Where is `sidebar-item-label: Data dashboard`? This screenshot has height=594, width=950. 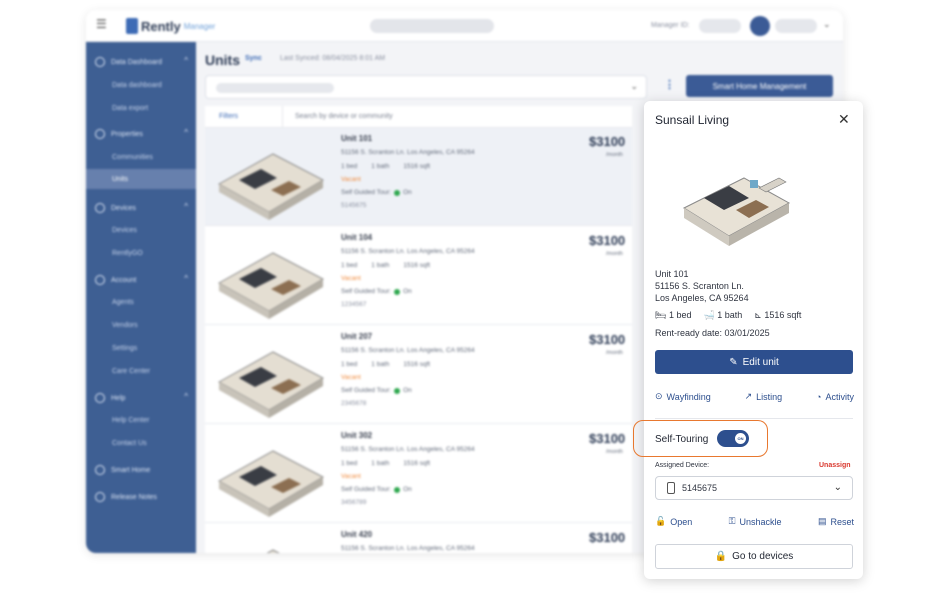
sidebar-item-label: Data dashboard is located at coordinates (137, 85).